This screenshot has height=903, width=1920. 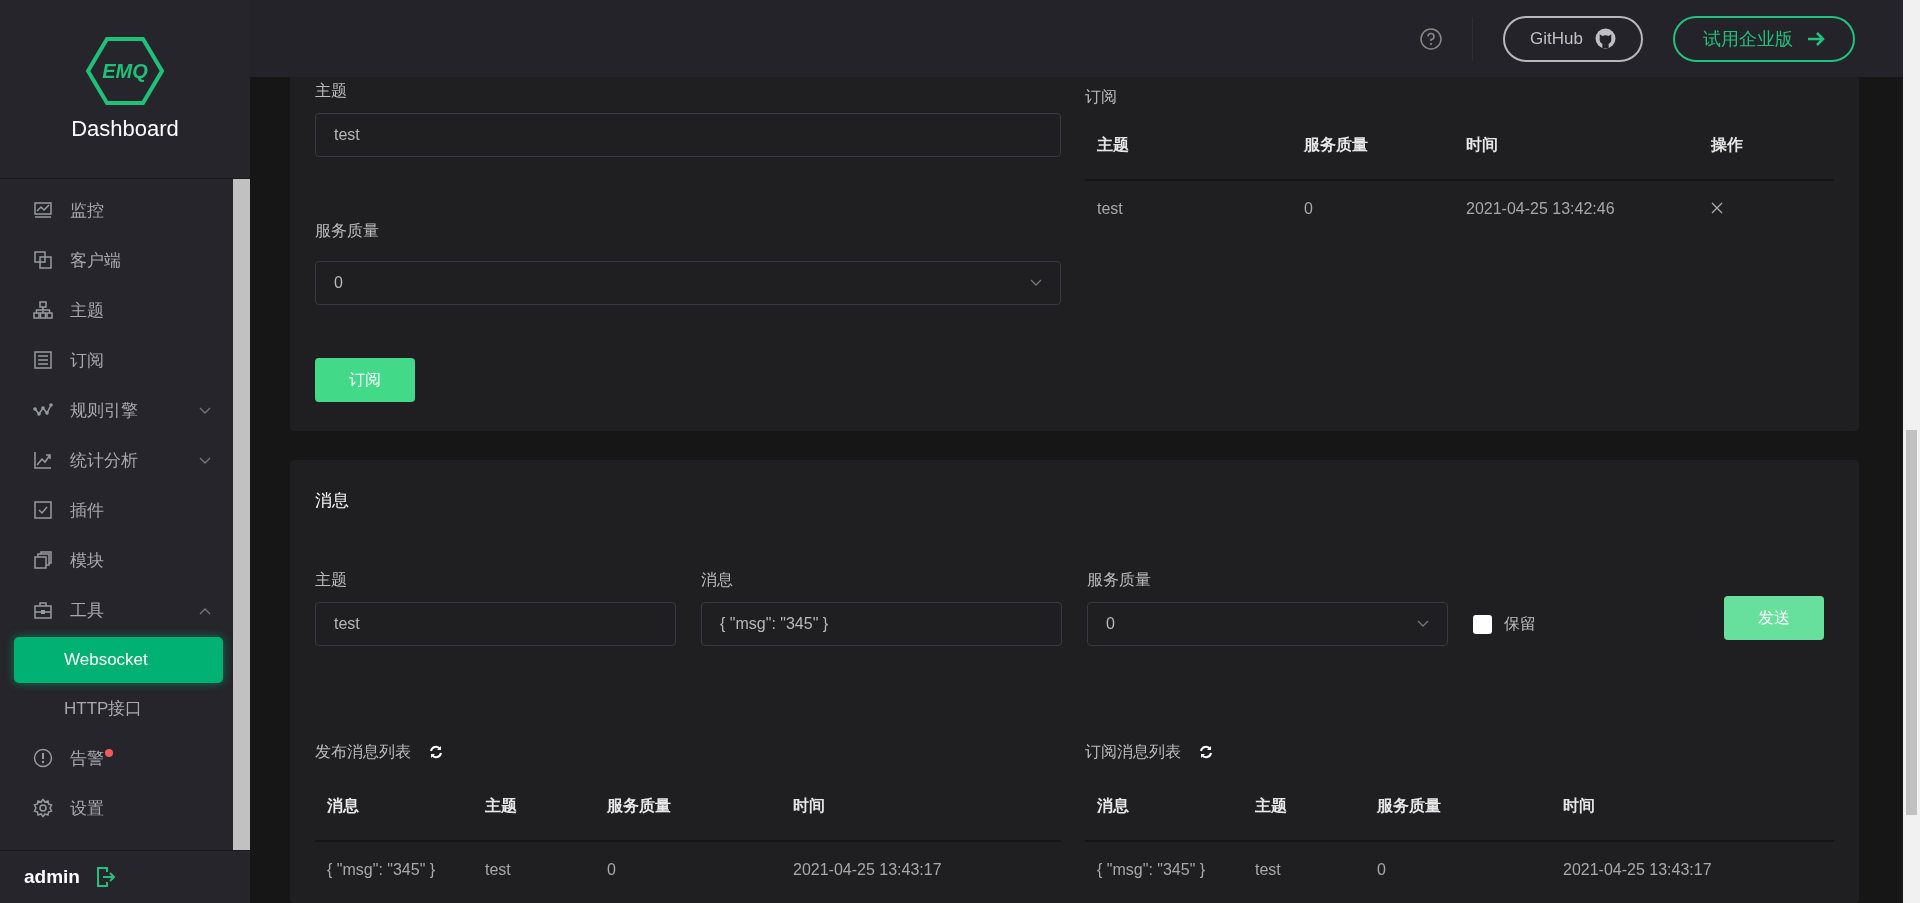 I want to click on menu-item: 主题, so click(x=116, y=310).